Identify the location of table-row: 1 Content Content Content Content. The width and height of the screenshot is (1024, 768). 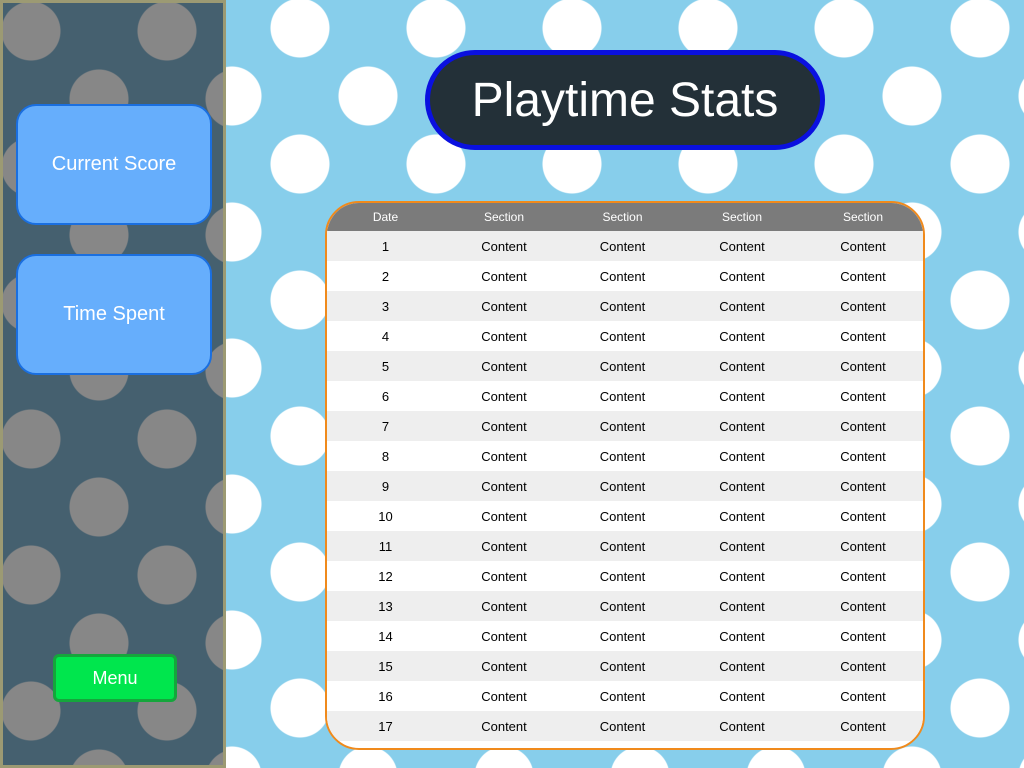
(625, 246).